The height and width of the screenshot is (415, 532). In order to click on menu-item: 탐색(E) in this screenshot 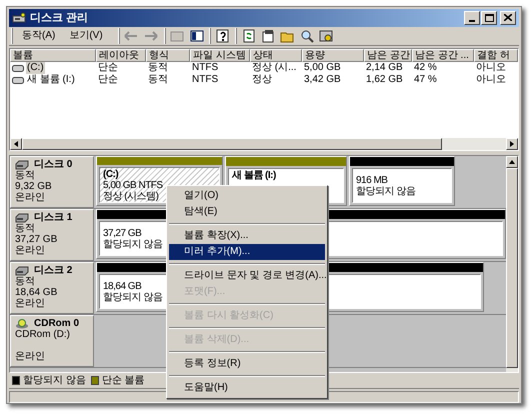, I will do `click(247, 212)`.